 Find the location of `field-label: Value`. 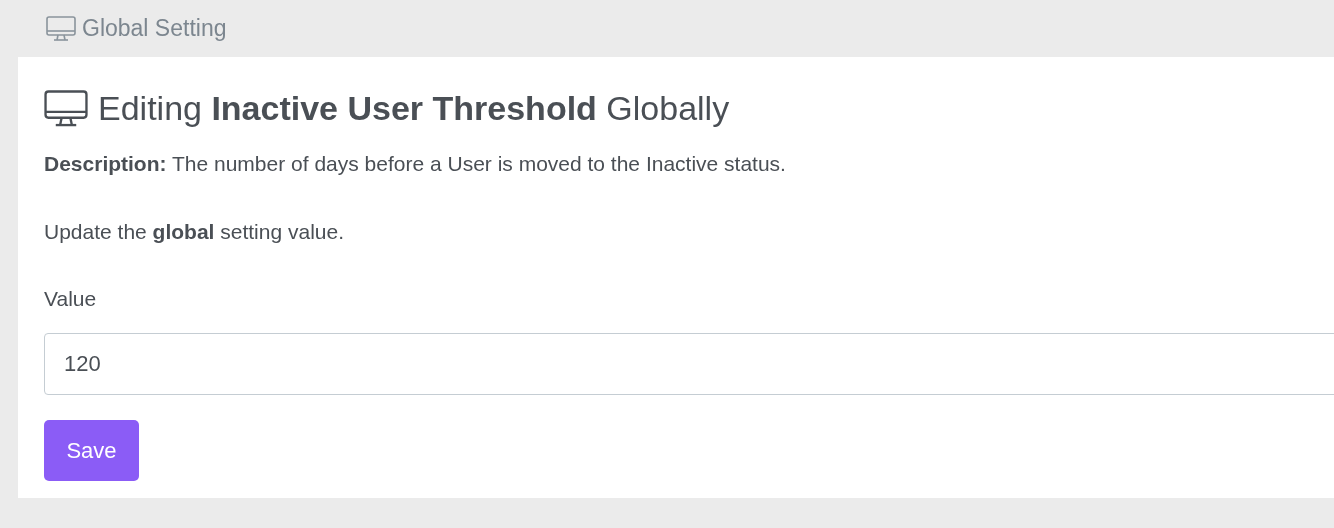

field-label: Value is located at coordinates (71, 299).